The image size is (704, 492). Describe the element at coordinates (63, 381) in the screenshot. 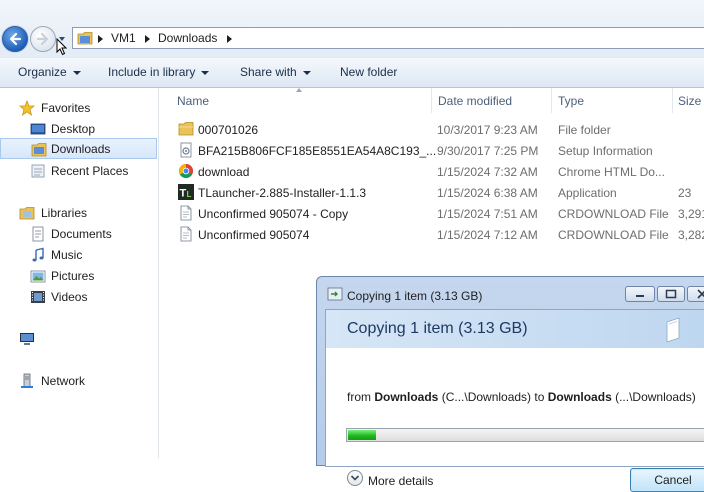

I see `sidebar-label: Network` at that location.